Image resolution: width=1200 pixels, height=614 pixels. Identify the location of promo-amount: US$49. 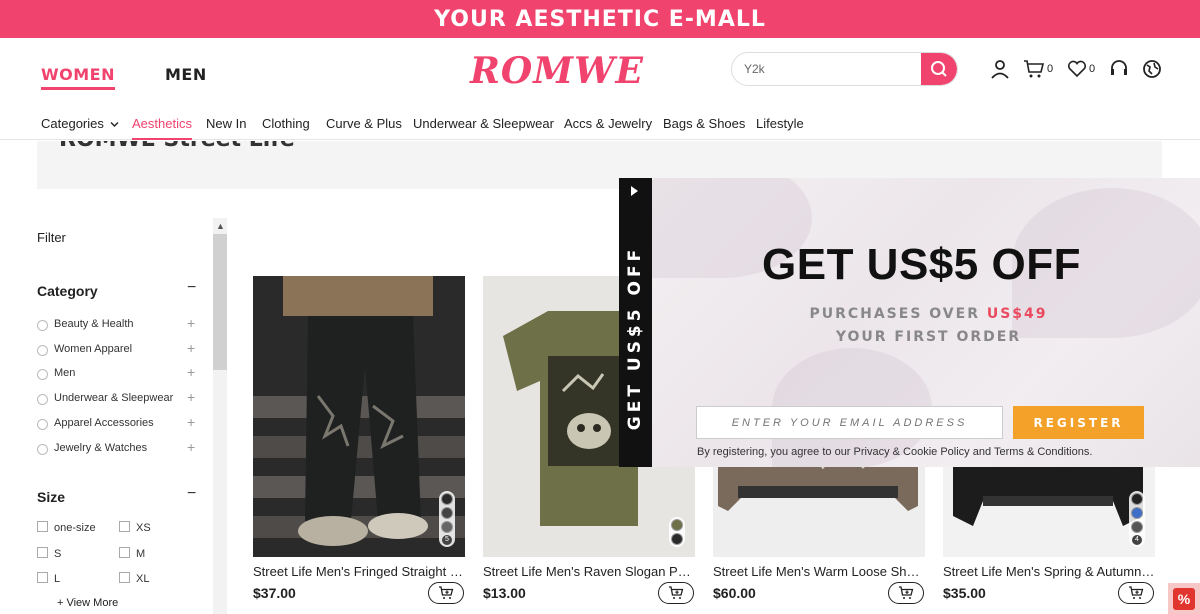
(1017, 314).